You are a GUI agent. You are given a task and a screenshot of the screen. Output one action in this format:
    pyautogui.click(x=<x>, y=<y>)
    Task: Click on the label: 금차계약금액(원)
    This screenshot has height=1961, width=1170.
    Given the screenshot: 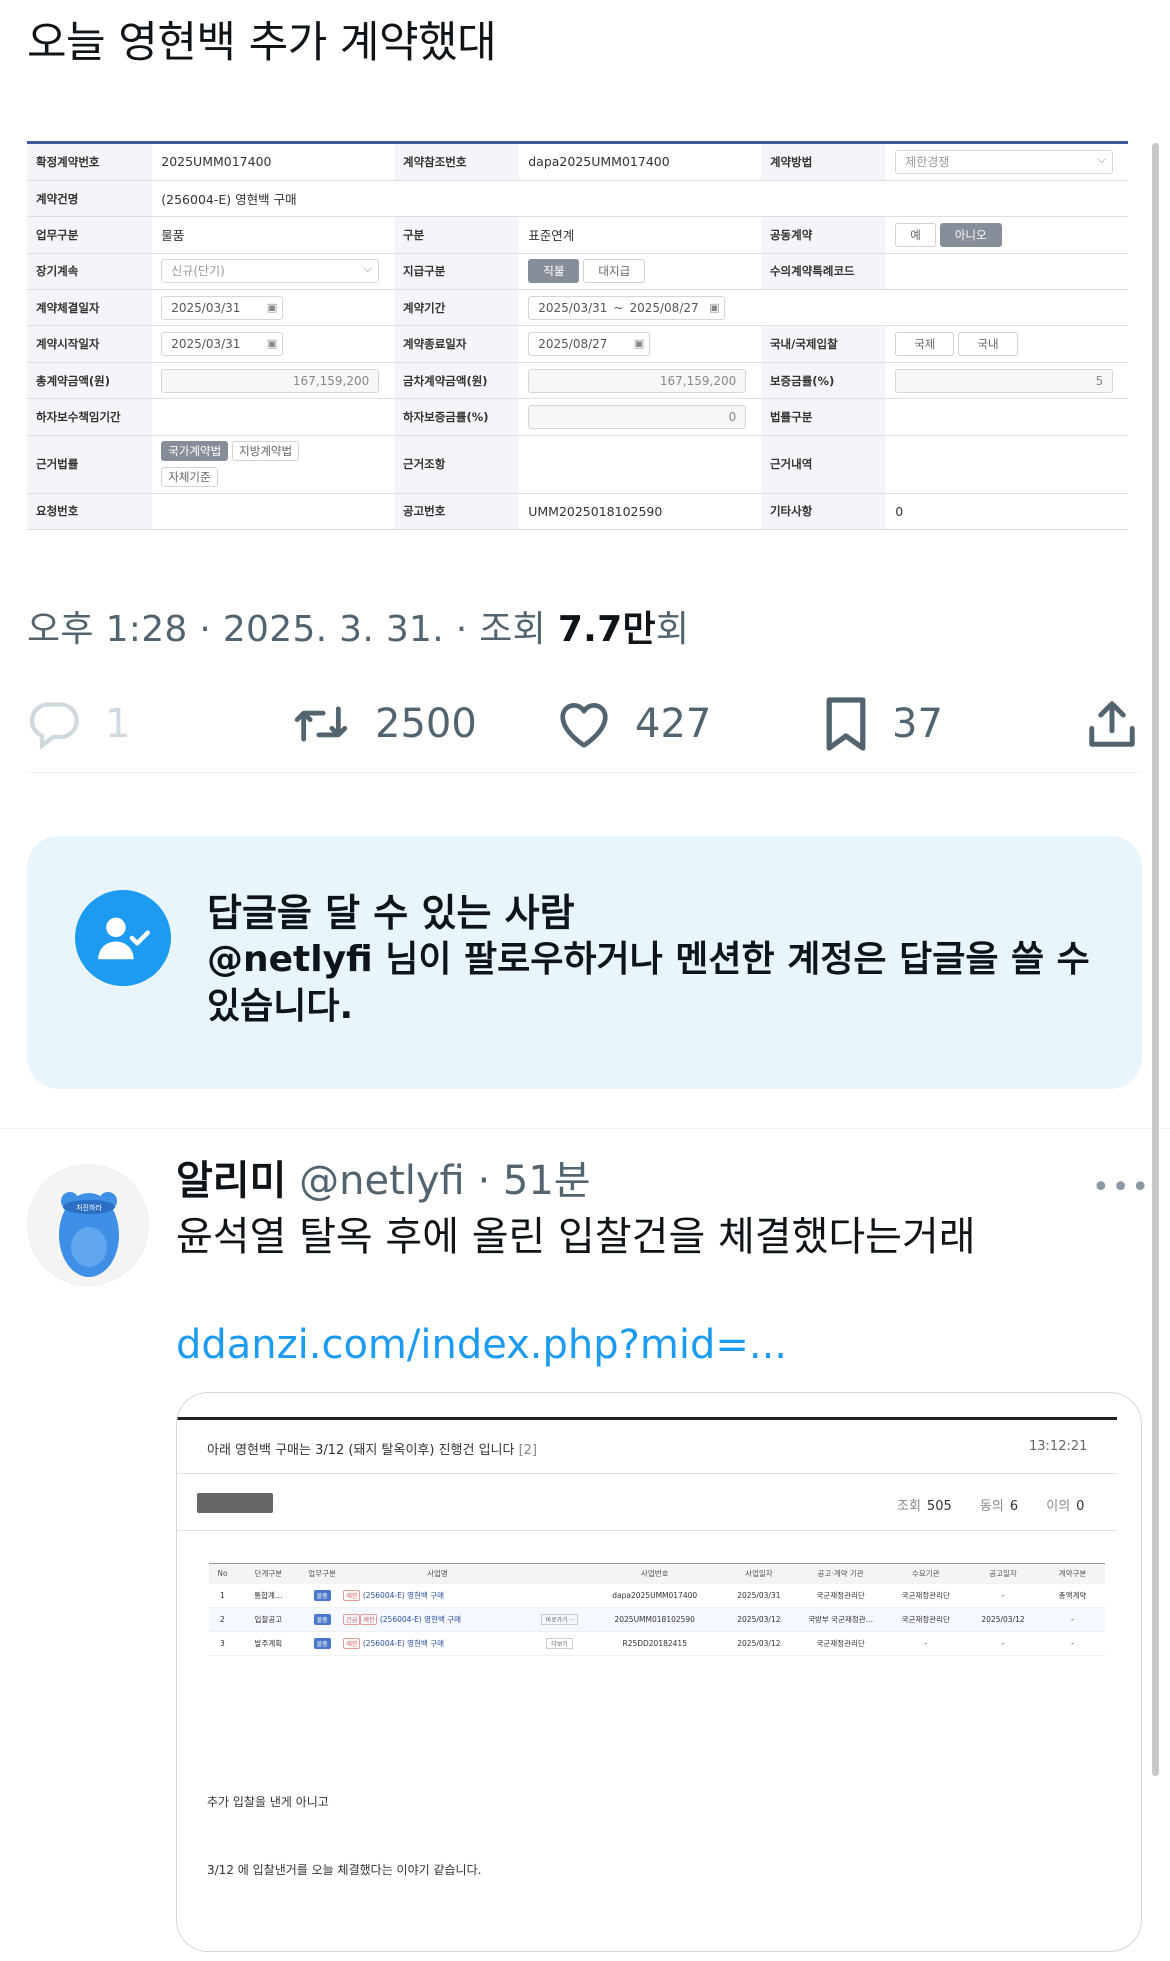 What is the action you would take?
    pyautogui.click(x=456, y=381)
    